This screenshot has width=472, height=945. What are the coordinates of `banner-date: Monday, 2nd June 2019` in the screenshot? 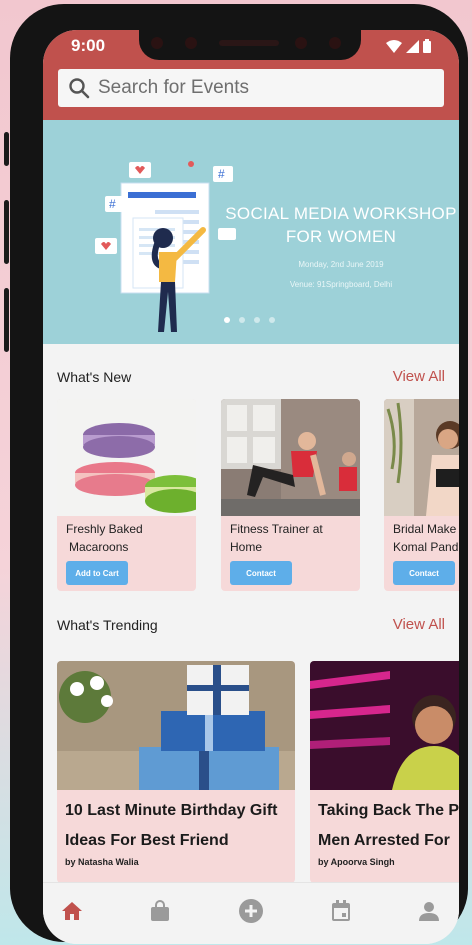 It's located at (341, 264).